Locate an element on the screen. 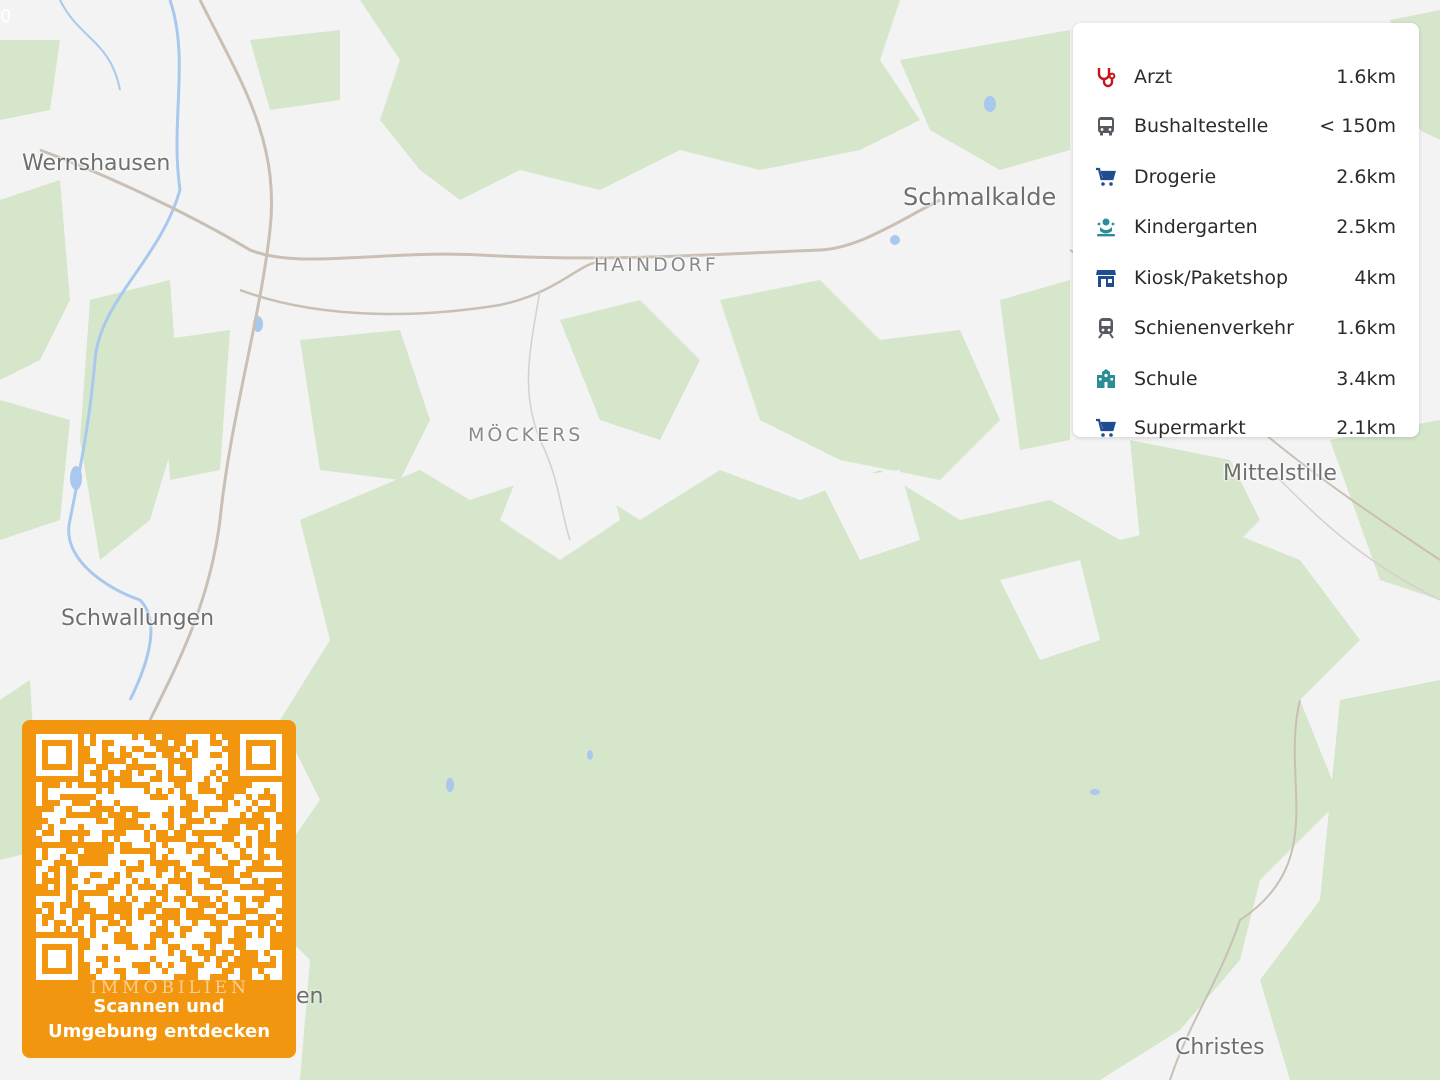  place-label-schwallungen: Schwallungen is located at coordinates (138, 618).